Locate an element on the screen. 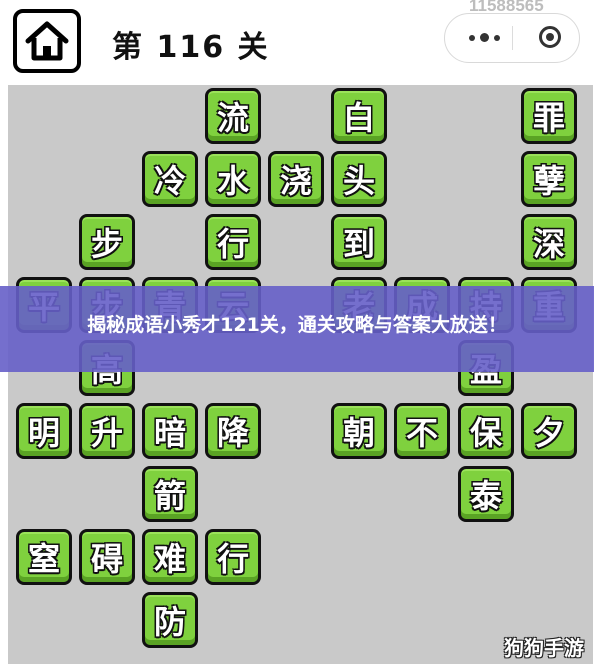 The width and height of the screenshot is (594, 664). top-bar: 第 116 关 11588565 is located at coordinates (297, 42).